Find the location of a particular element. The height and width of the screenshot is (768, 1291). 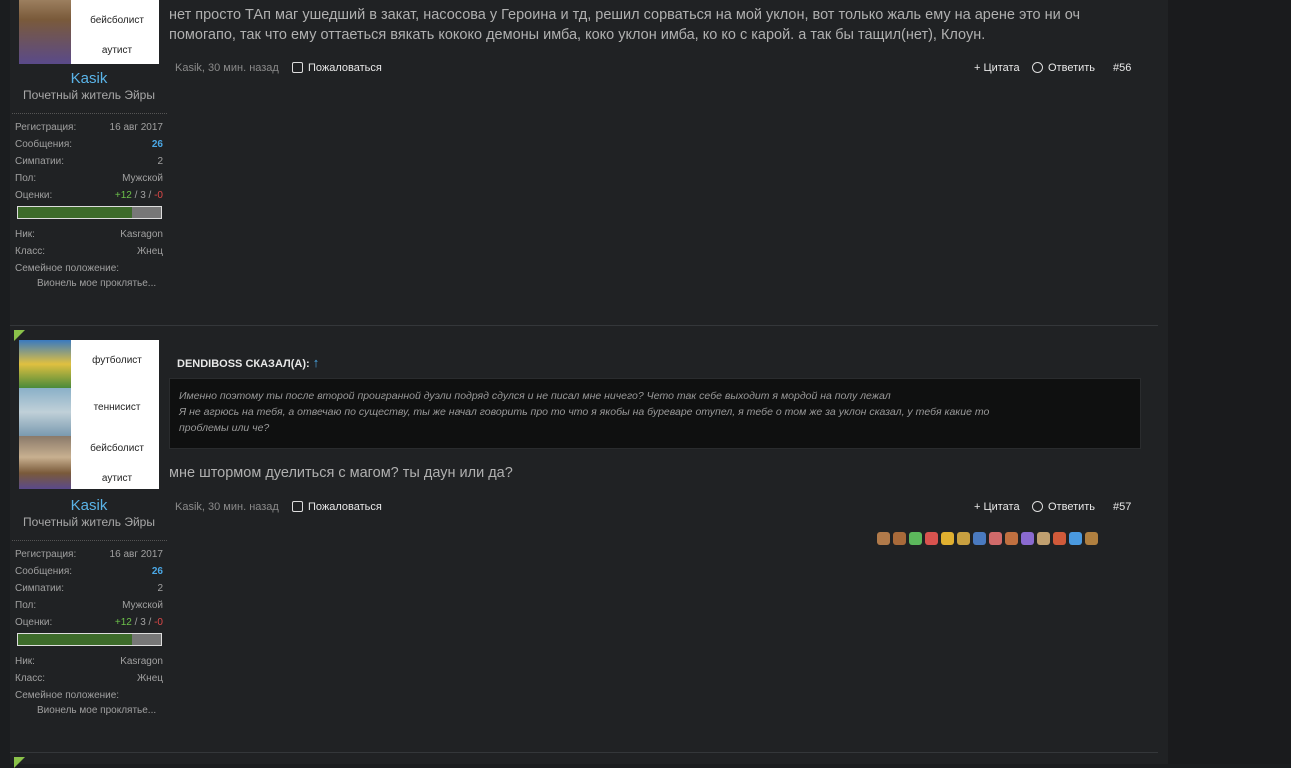

jump-to-quote-icon: ↑ is located at coordinates (316, 362).